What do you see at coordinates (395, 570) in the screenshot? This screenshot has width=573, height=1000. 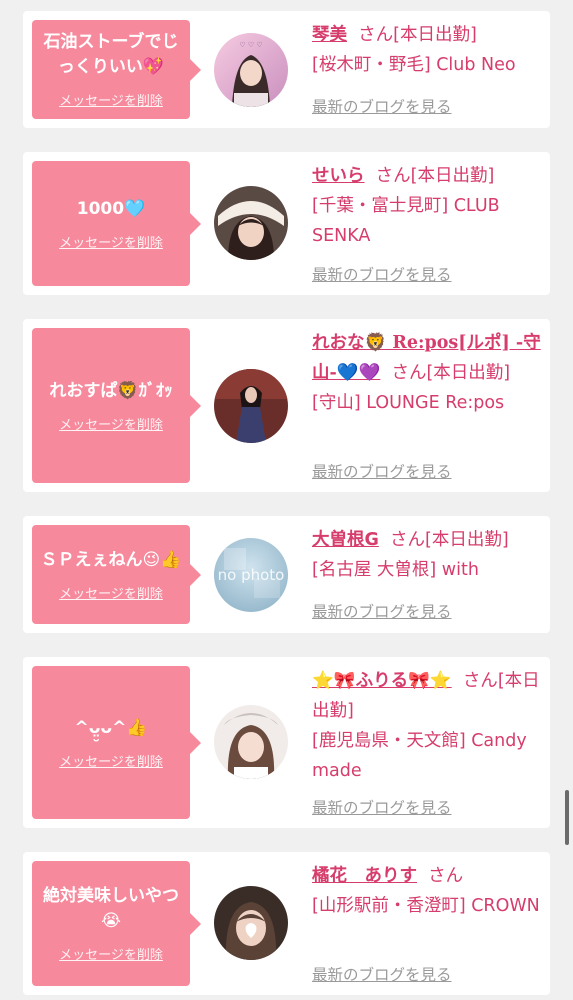 I see `shop-location: [名古屋 大曽根] with` at bounding box center [395, 570].